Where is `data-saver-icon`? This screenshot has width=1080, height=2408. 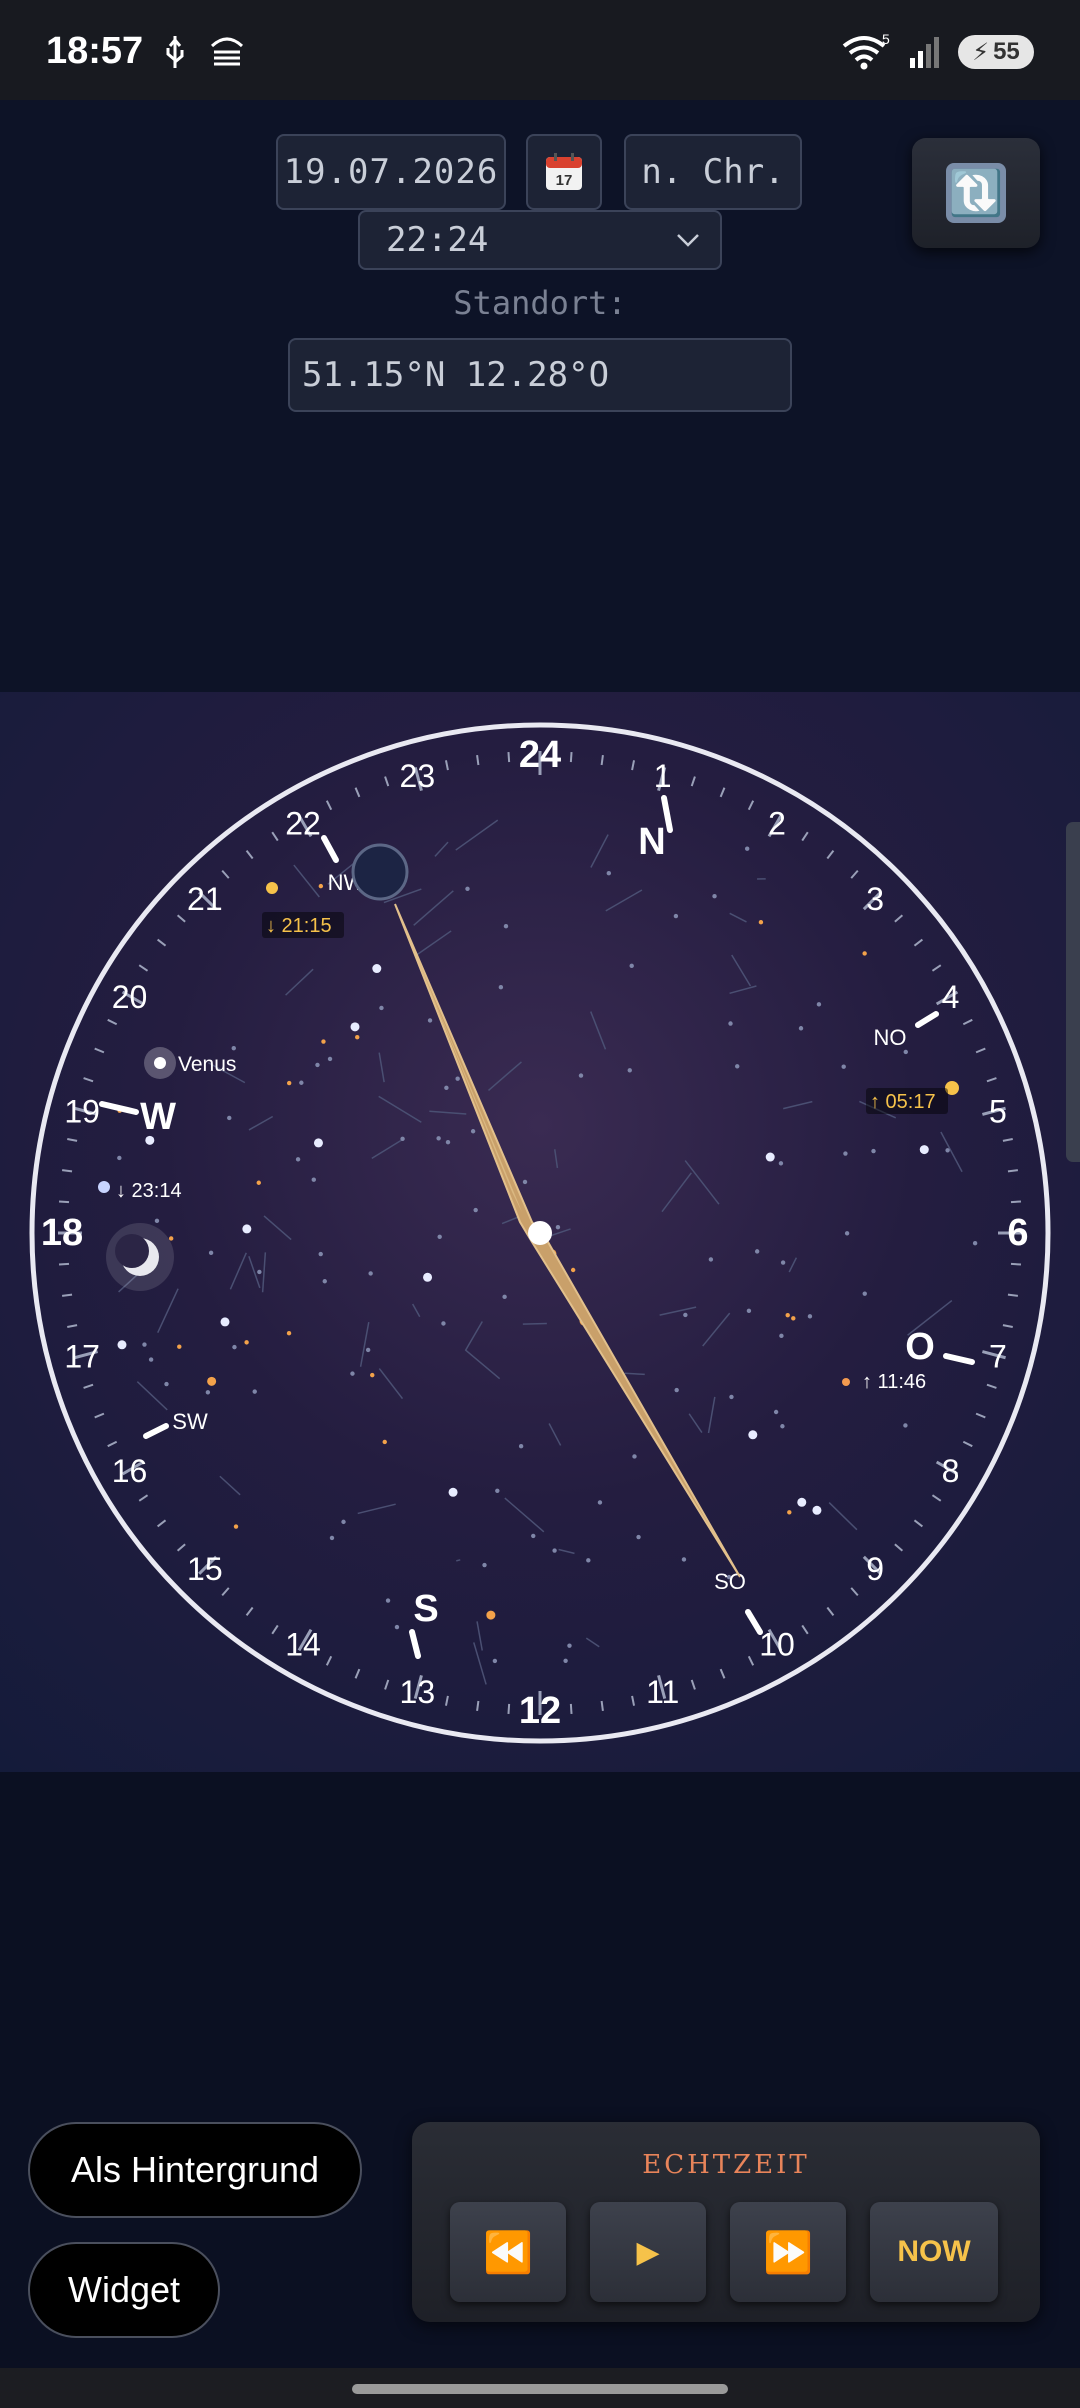
data-saver-icon is located at coordinates (227, 51).